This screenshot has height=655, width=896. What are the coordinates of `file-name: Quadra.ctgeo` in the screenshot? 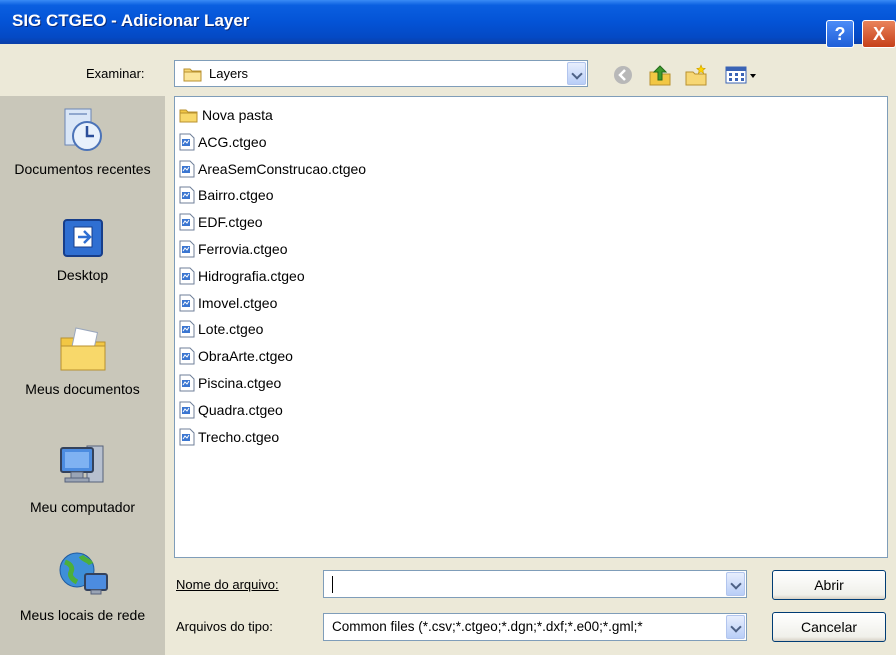 It's located at (240, 409).